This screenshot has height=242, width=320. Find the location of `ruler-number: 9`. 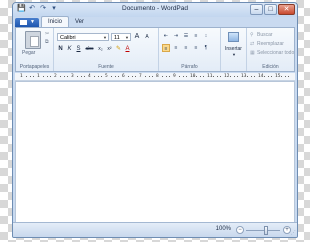

ruler-number: 9 is located at coordinates (174, 76).